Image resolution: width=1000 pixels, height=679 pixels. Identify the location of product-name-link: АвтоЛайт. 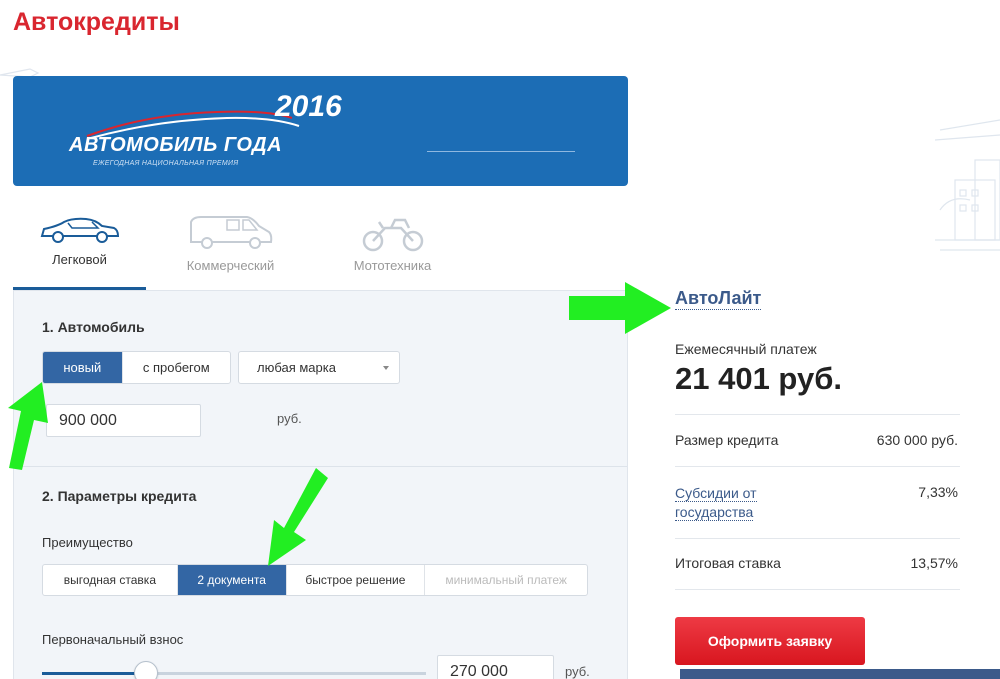
(718, 299).